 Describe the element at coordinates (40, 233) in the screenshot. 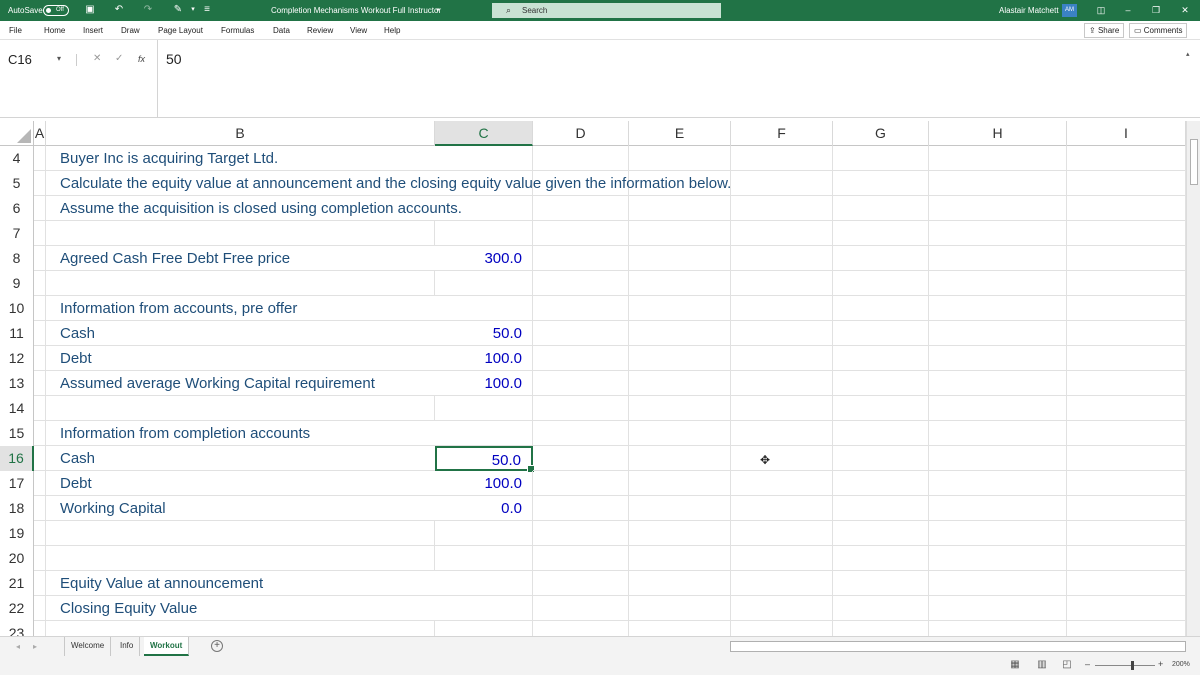

I see `cell-a7` at that location.